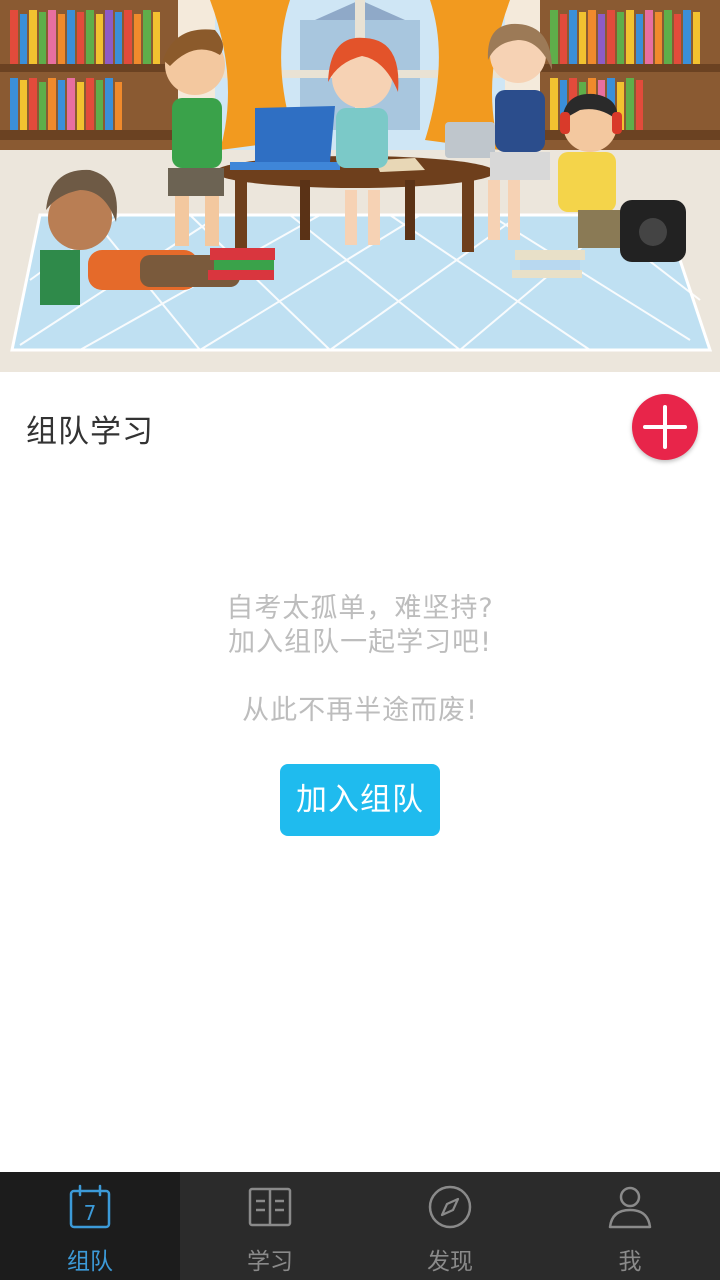  Describe the element at coordinates (90, 1213) in the screenshot. I see `calendar-day-number: 7` at that location.